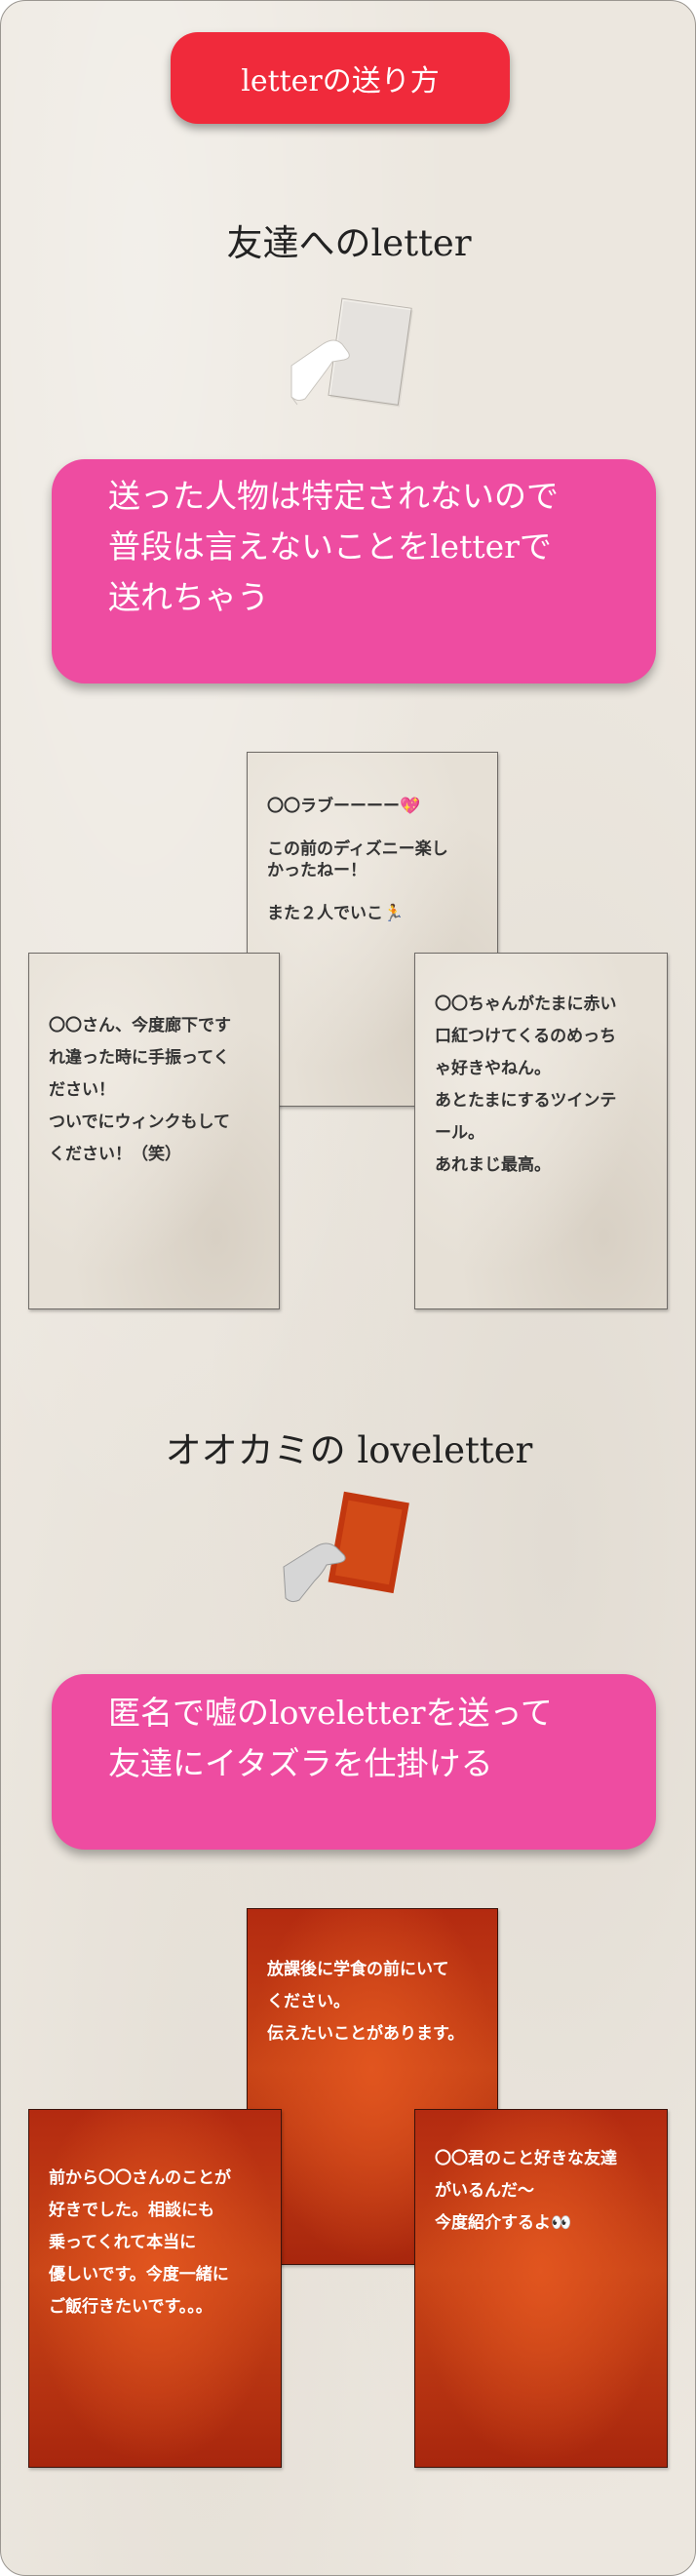 Image resolution: width=696 pixels, height=2576 pixels. I want to click on letter-line: この前のディズニー楽し, so click(357, 849).